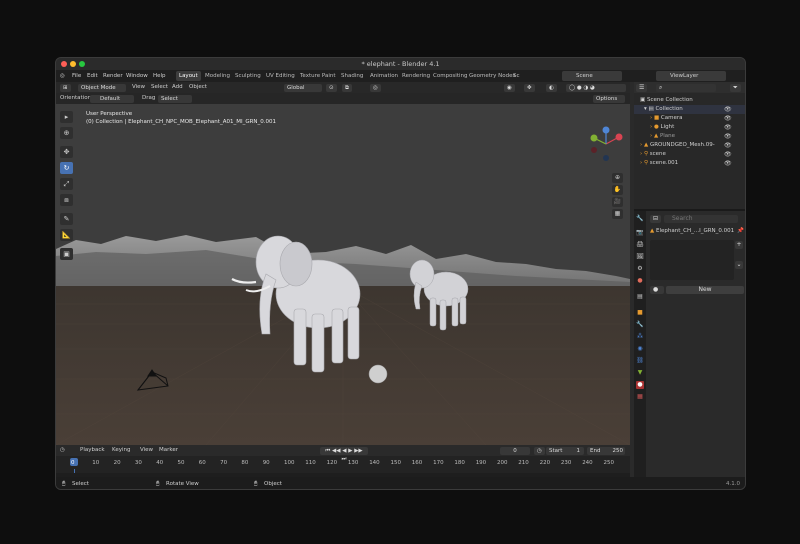 This screenshot has height=544, width=800. What do you see at coordinates (113, 76) in the screenshot?
I see `menu-render: Render` at bounding box center [113, 76].